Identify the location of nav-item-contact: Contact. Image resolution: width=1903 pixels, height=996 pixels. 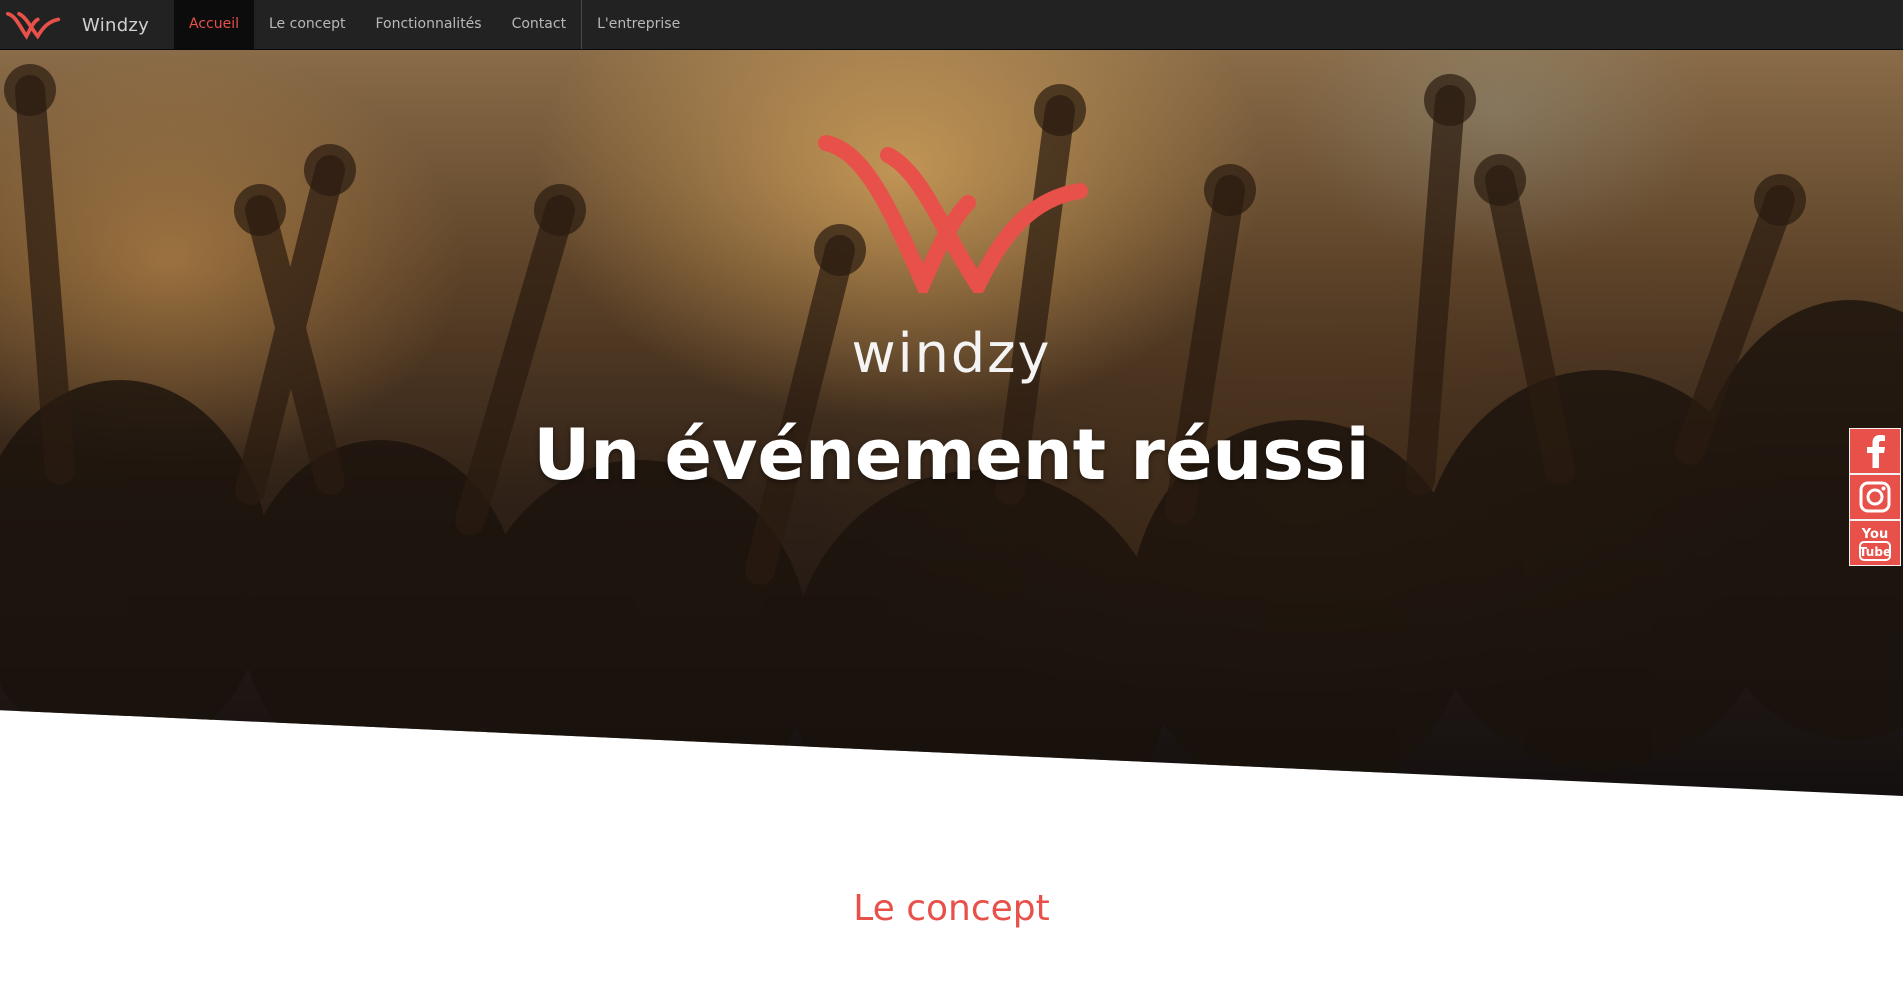
(539, 24).